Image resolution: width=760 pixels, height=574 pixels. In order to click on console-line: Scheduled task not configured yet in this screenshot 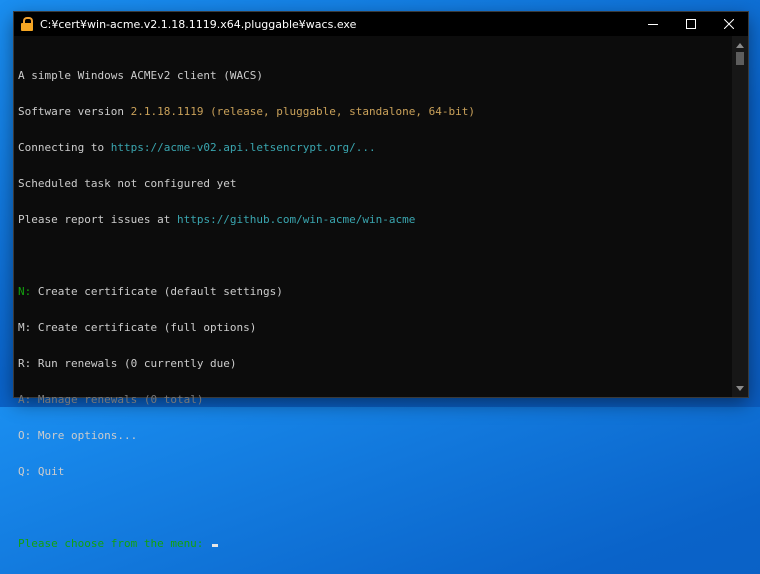, I will do `click(374, 184)`.